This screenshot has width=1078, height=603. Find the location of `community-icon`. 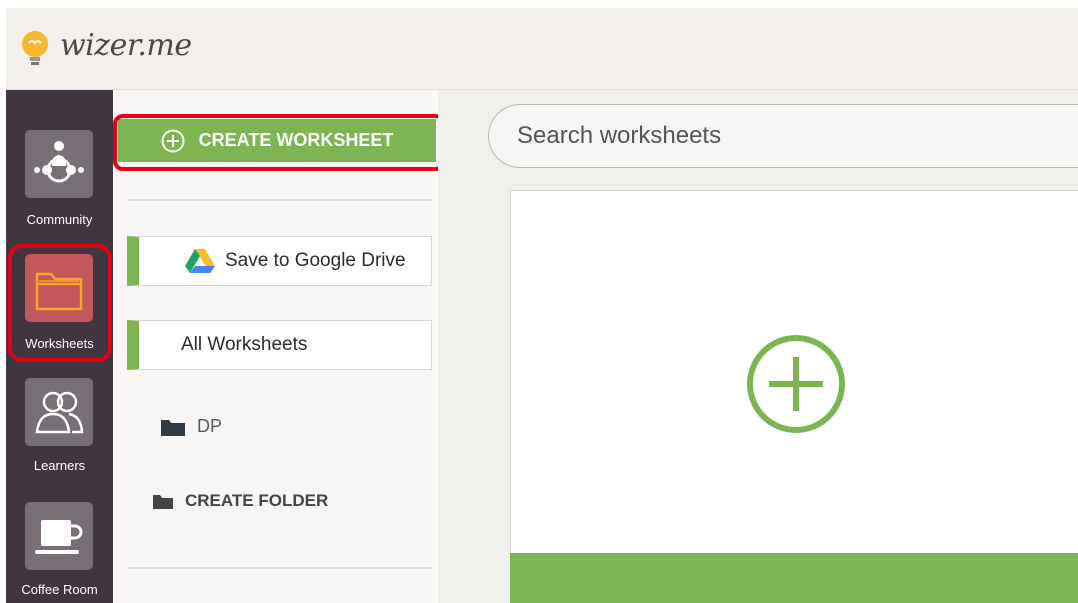

community-icon is located at coordinates (59, 164).